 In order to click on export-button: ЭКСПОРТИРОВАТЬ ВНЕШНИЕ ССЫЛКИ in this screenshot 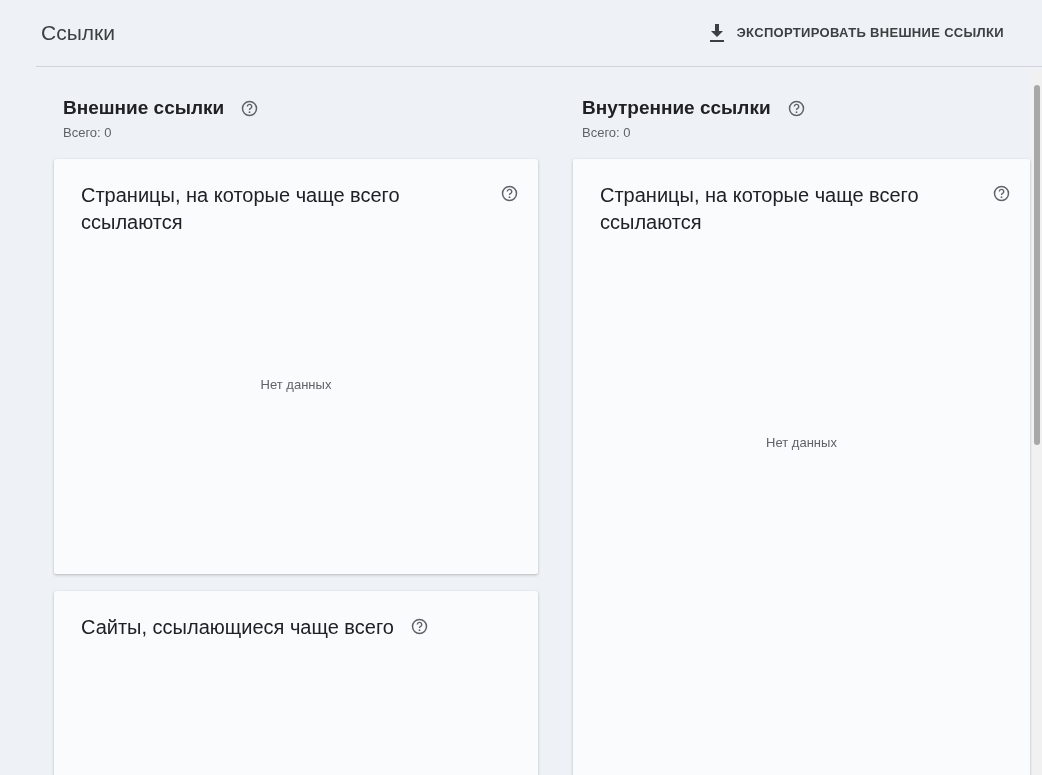, I will do `click(856, 33)`.